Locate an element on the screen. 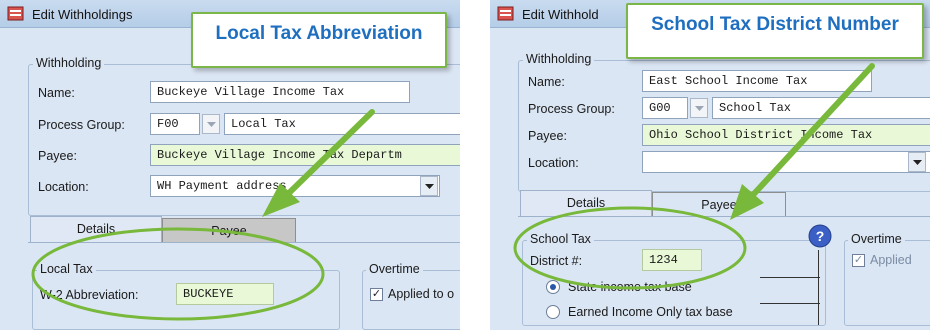 This screenshot has width=930, height=330. annotation-callout: Local Tax Abbreviation is located at coordinates (319, 40).